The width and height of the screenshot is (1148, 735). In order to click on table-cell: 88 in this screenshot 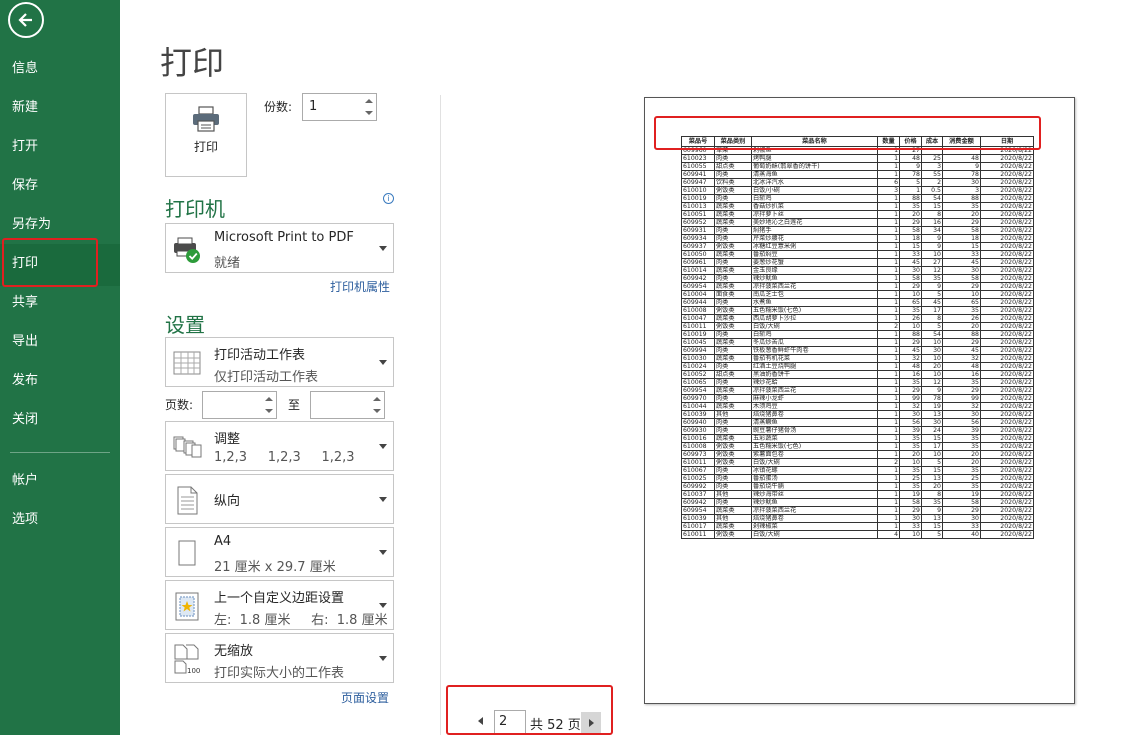, I will do `click(910, 198)`.